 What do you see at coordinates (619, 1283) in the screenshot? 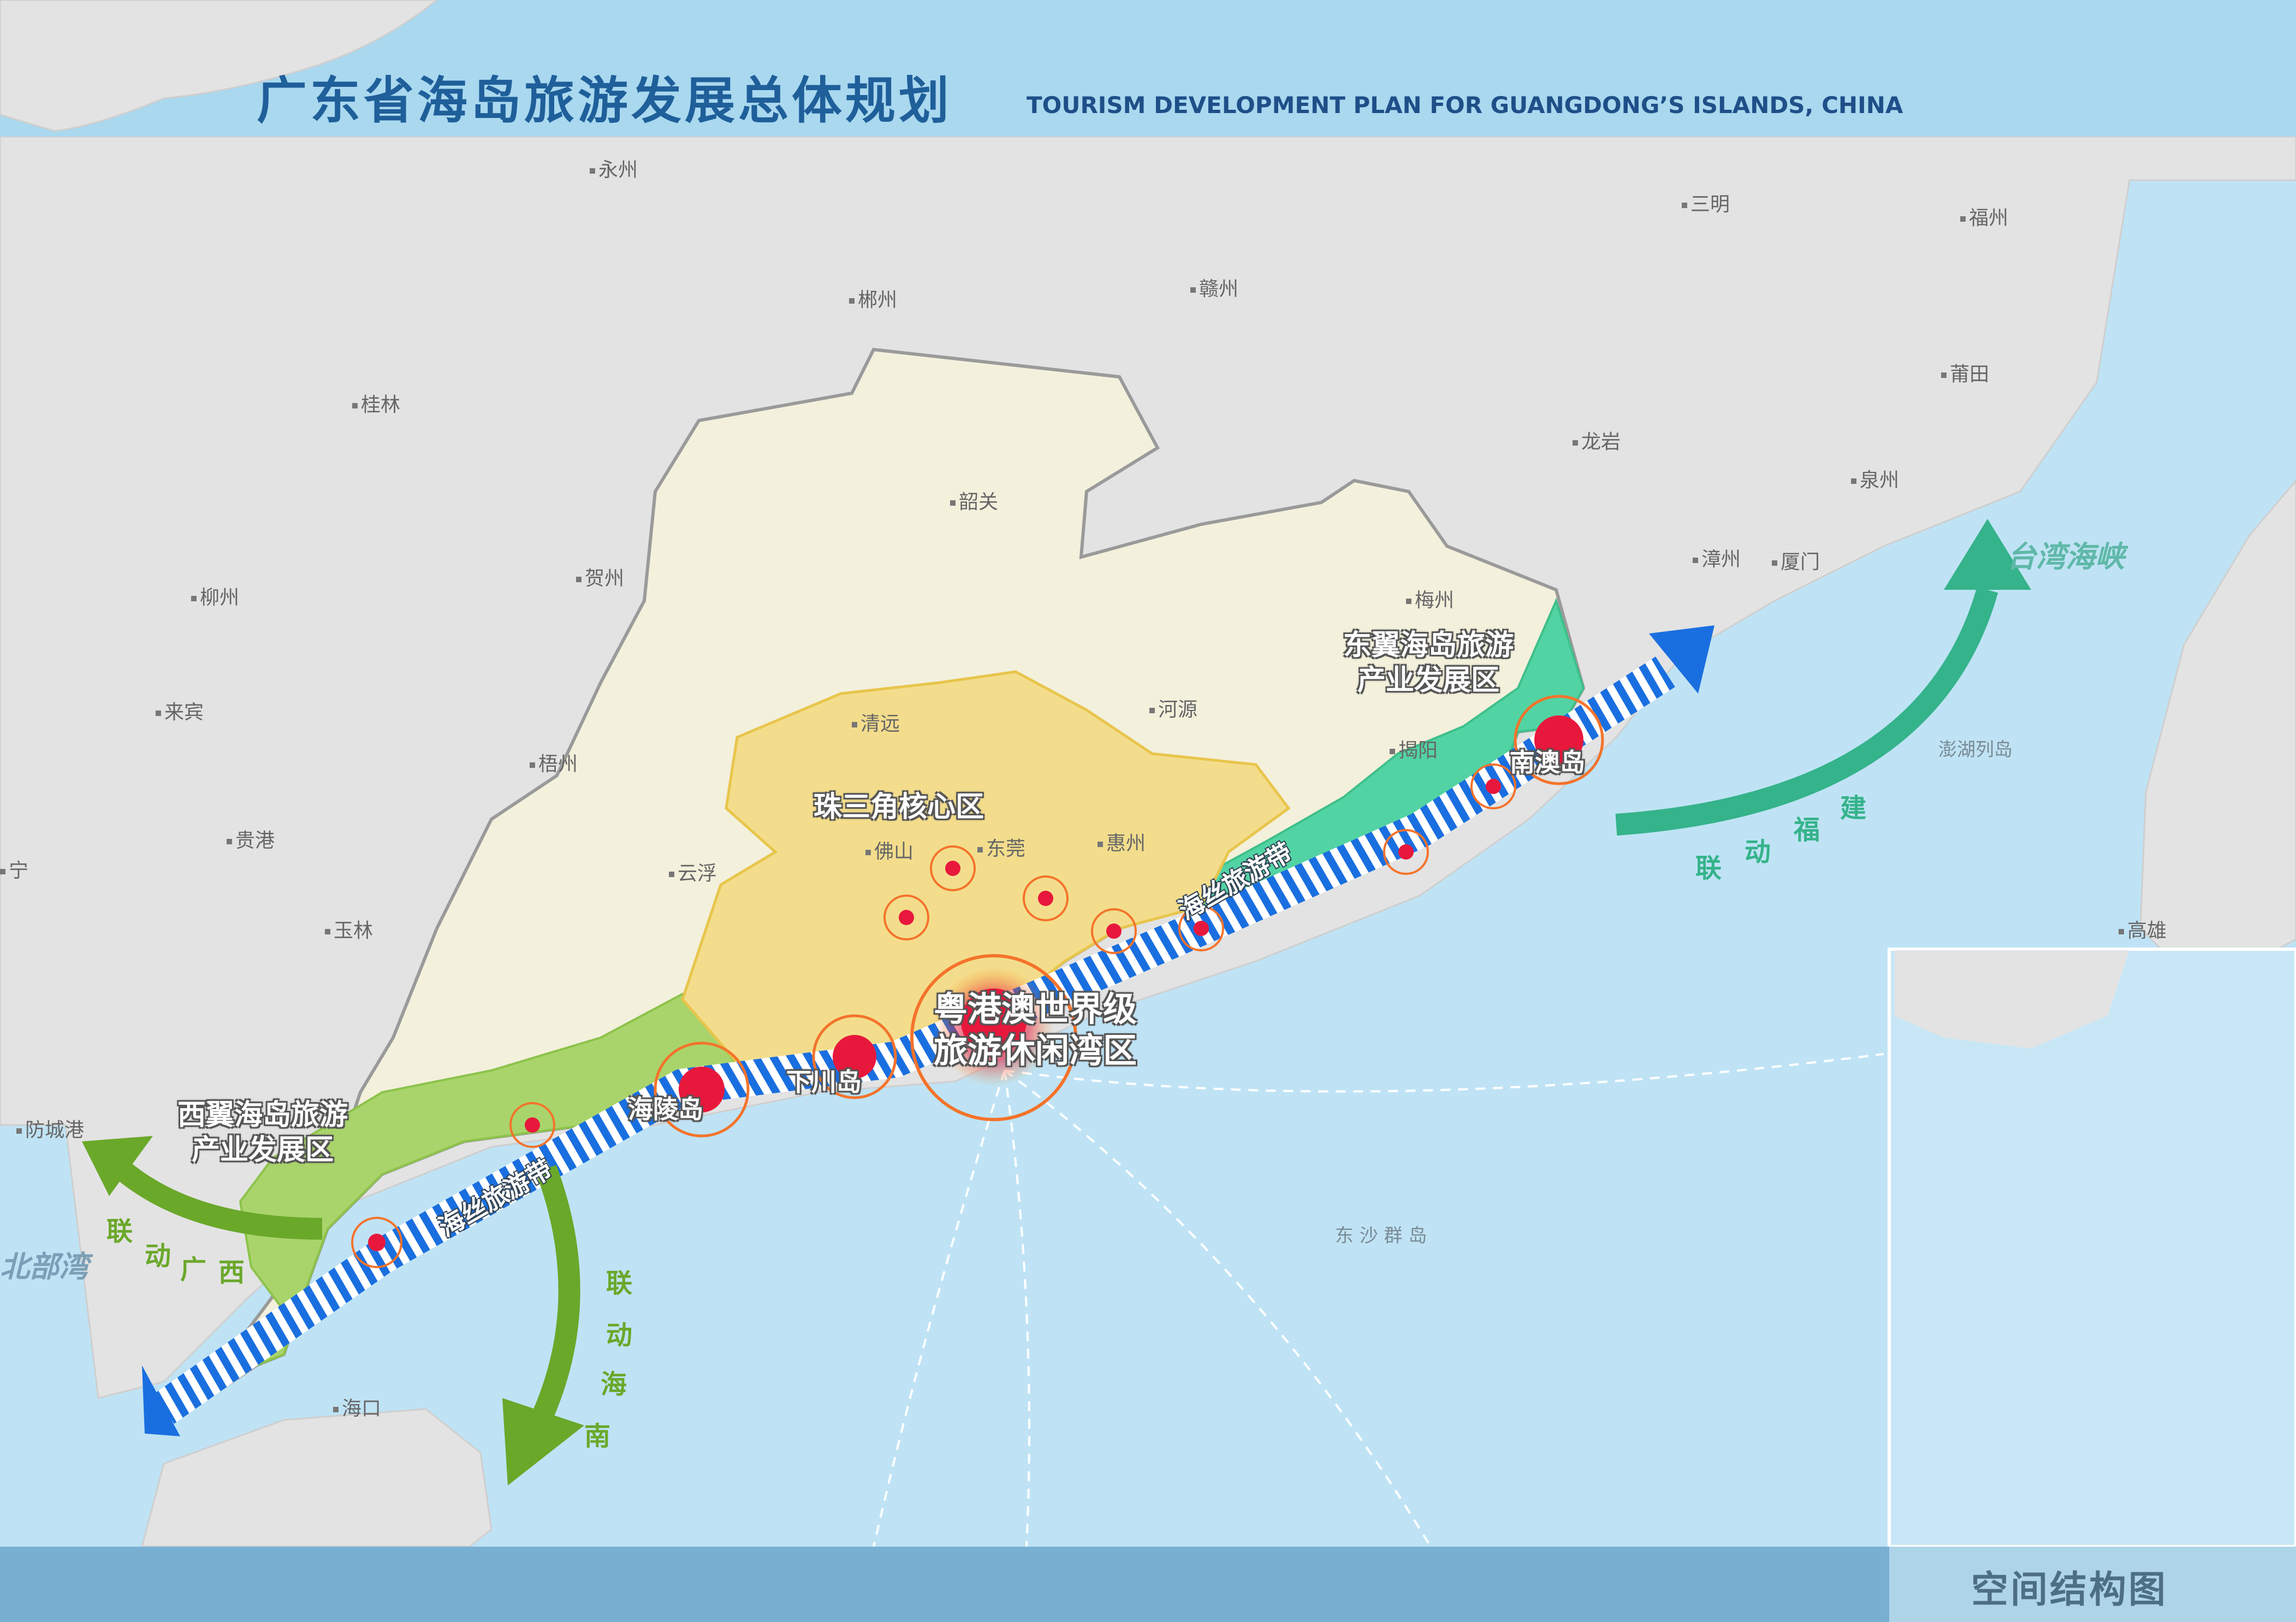
I see `link-hainan-char: 联` at bounding box center [619, 1283].